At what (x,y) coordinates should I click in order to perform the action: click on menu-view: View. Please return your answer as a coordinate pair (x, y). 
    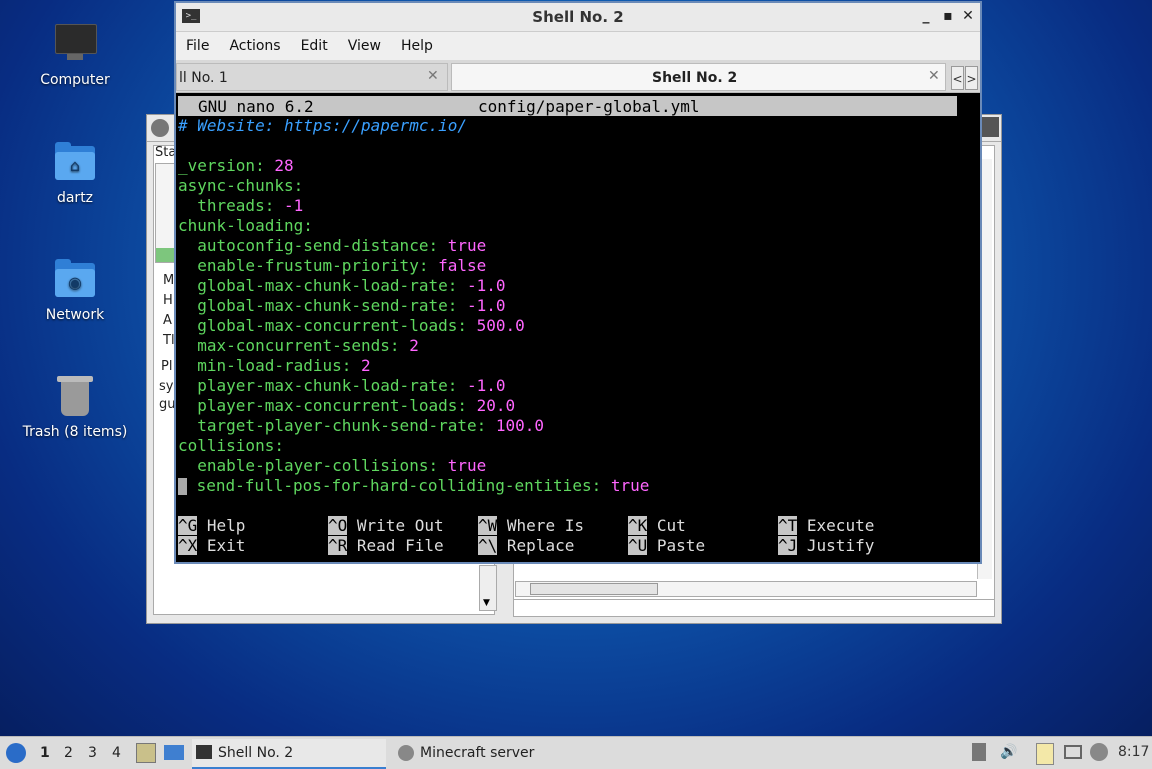
    Looking at the image, I should click on (364, 43).